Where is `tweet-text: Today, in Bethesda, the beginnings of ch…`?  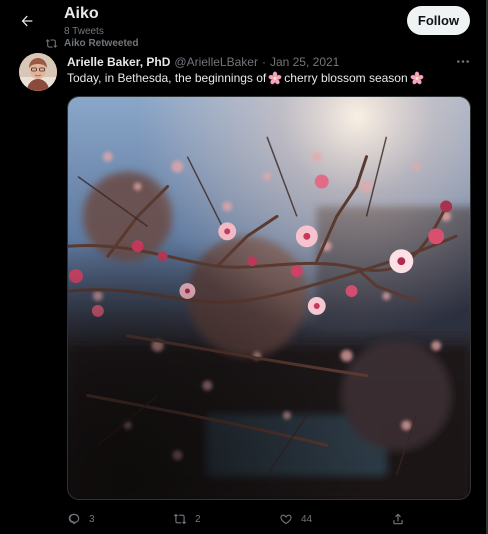
tweet-text: Today, in Bethesda, the beginnings of ch… is located at coordinates (245, 78).